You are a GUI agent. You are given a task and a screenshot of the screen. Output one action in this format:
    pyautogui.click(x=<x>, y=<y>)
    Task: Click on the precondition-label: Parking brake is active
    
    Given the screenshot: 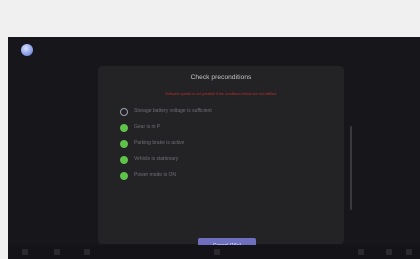 What is the action you would take?
    pyautogui.click(x=159, y=143)
    